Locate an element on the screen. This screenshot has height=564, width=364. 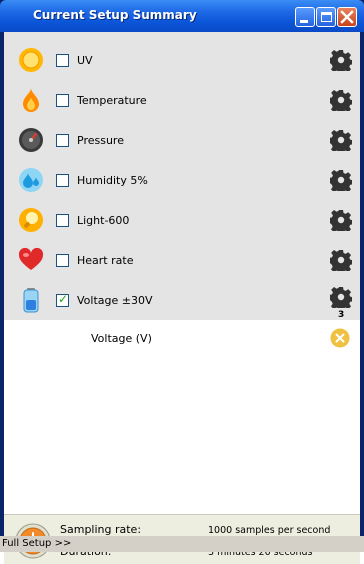
minimize-button is located at coordinates (305, 17).